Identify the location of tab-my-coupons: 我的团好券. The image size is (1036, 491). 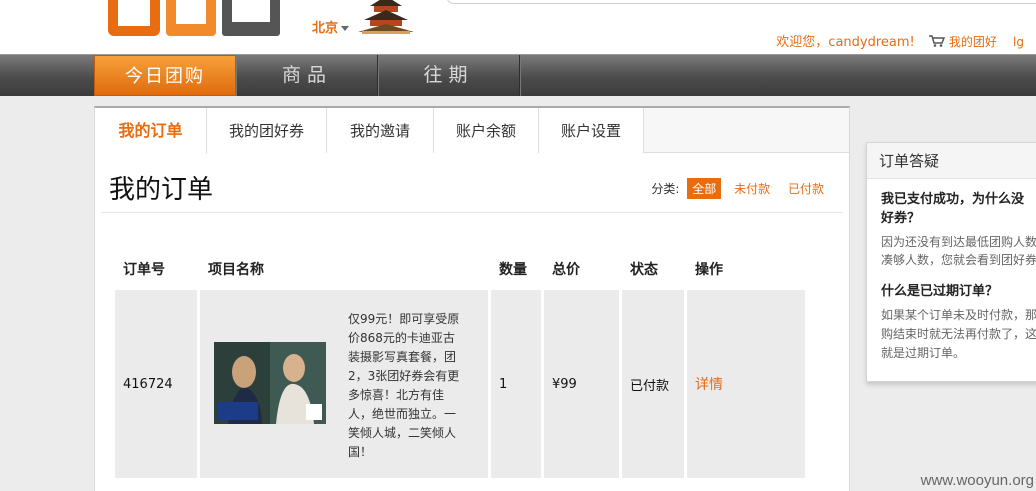
(267, 130).